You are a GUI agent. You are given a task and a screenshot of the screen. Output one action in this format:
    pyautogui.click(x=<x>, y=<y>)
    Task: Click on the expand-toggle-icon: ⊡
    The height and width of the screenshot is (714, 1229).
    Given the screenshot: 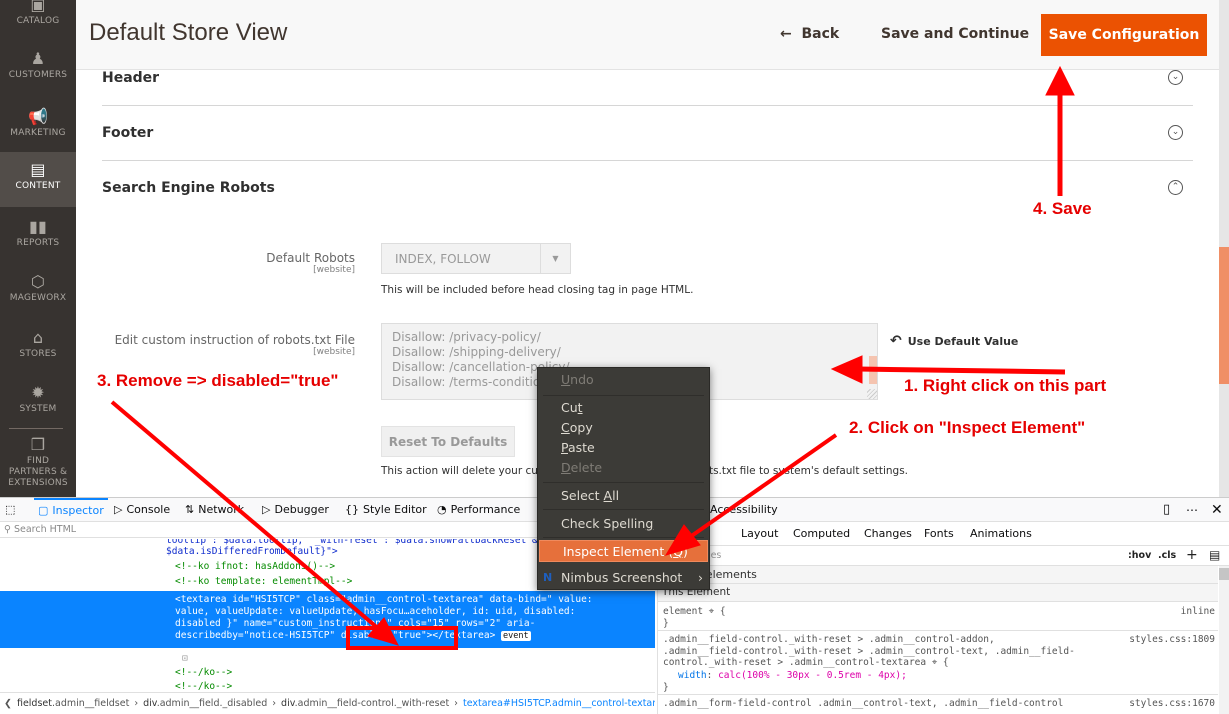 What is the action you would take?
    pyautogui.click(x=185, y=659)
    